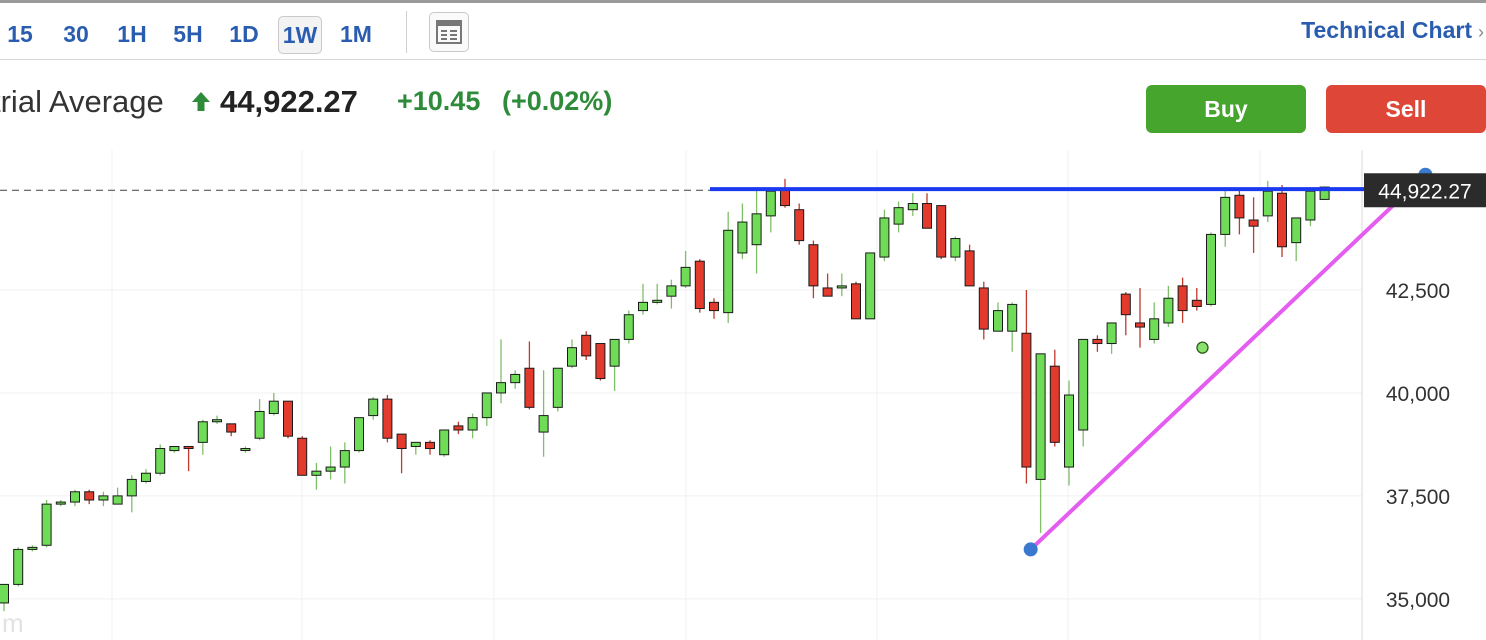  Describe the element at coordinates (188, 34) in the screenshot. I see `timeframe-5h: 5H` at that location.